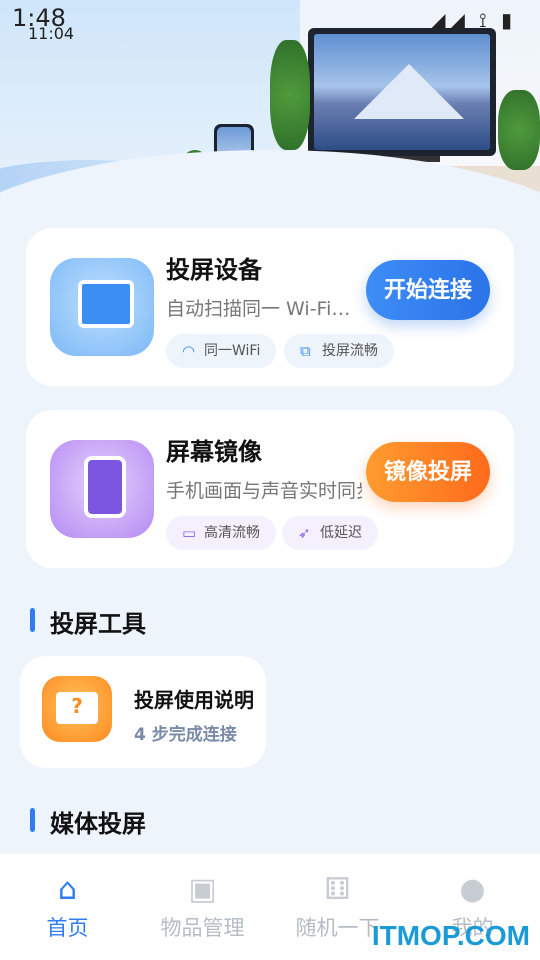 The width and height of the screenshot is (540, 960). Describe the element at coordinates (77, 709) in the screenshot. I see `book-question-icon: ?` at that location.